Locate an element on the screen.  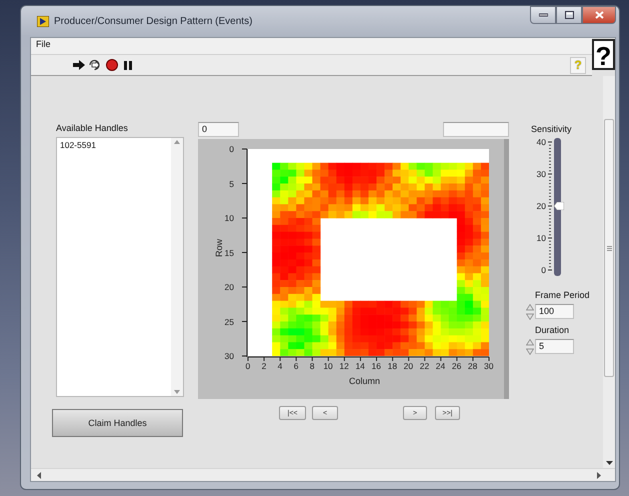
field-label: Frame Period is located at coordinates (562, 295).